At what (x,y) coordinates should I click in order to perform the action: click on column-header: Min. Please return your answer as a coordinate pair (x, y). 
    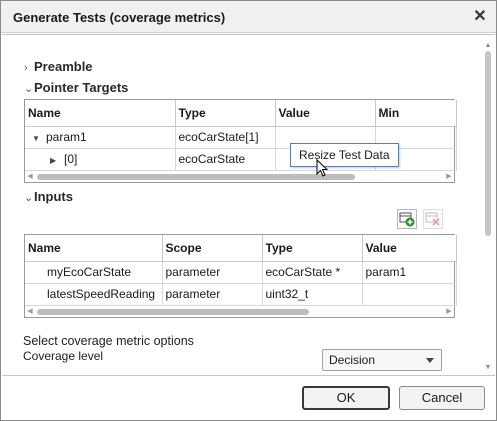
    Looking at the image, I should click on (416, 113).